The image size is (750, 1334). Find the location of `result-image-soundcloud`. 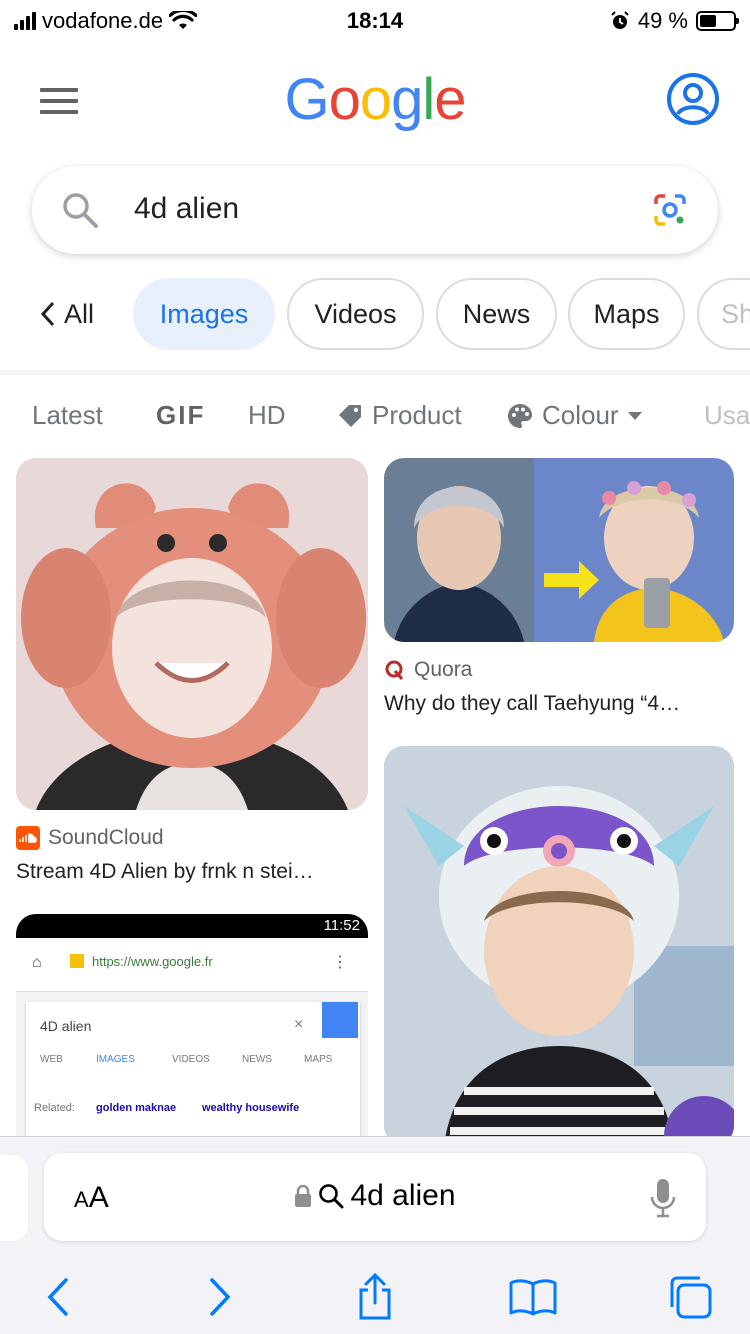

result-image-soundcloud is located at coordinates (192, 634).